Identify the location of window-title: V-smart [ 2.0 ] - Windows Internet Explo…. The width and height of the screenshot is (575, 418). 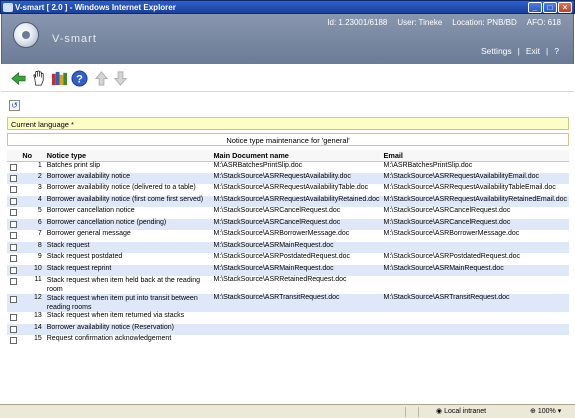
(95, 7).